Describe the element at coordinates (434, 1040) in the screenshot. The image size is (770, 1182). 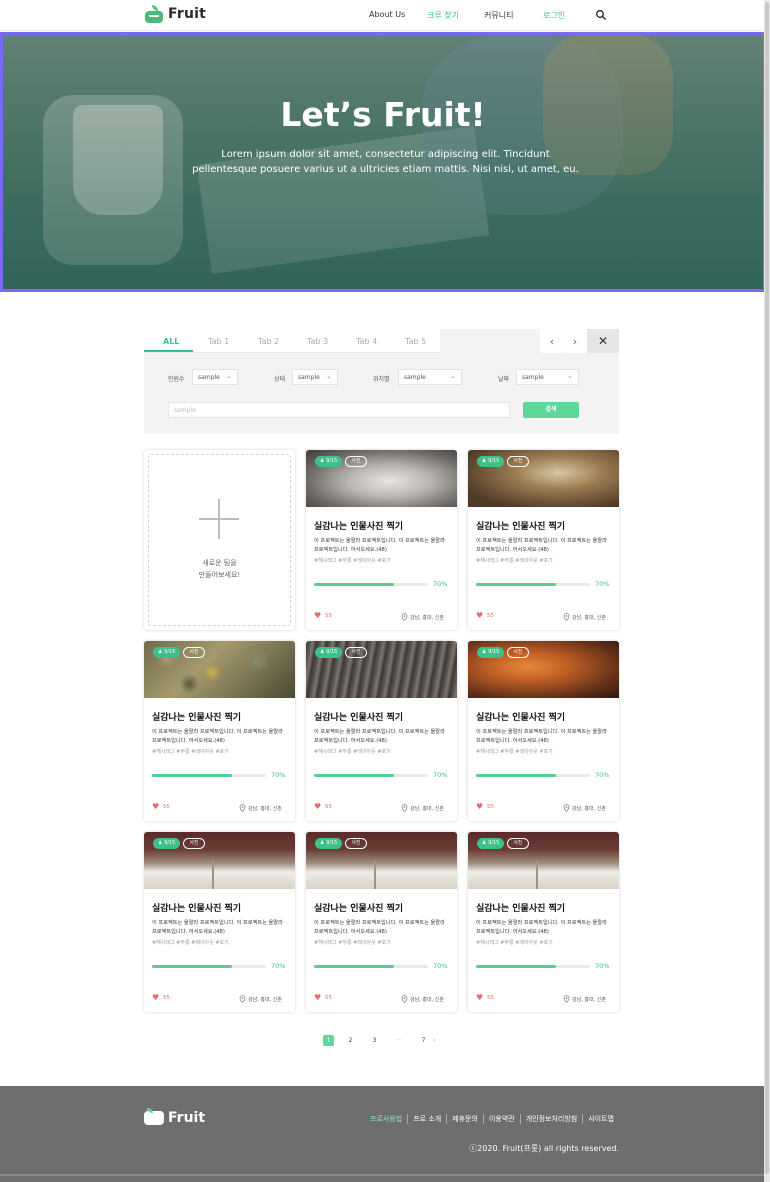
I see `next-page-icon: ›` at that location.